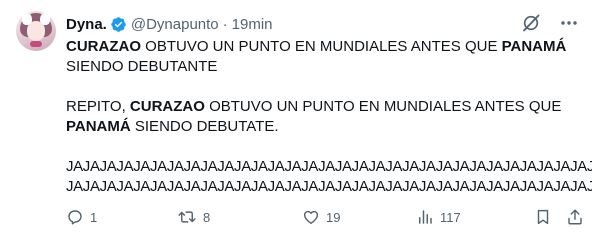  What do you see at coordinates (75, 217) in the screenshot?
I see `reply-icon` at bounding box center [75, 217].